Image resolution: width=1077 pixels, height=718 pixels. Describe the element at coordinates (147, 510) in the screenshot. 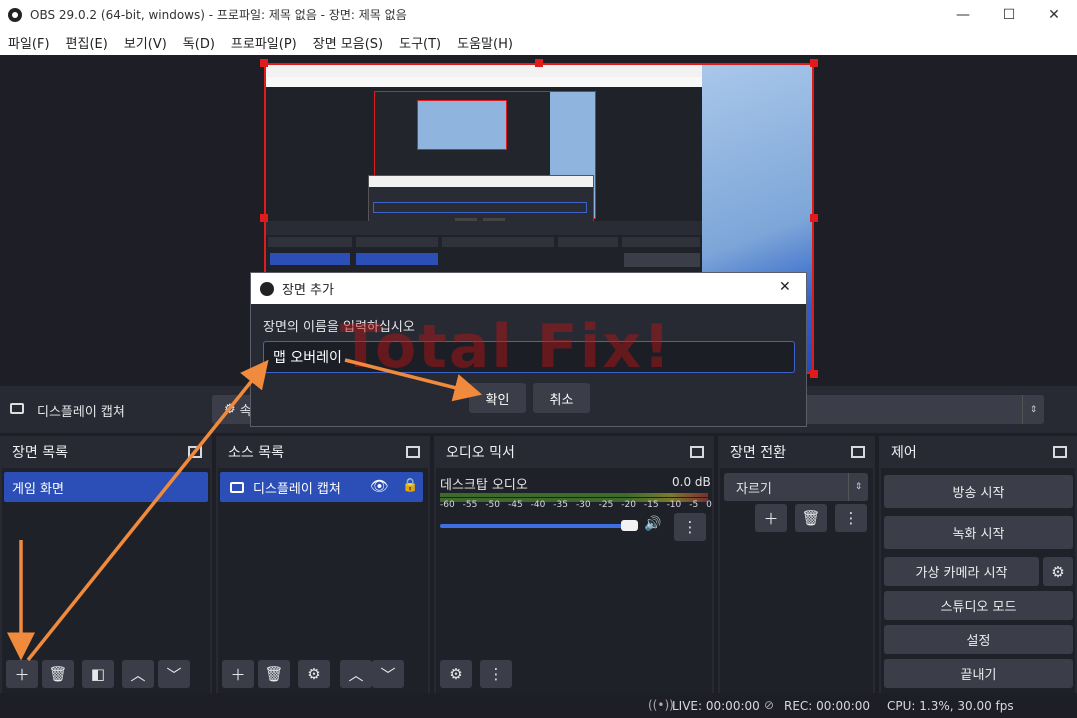

I see `arrow-to-input` at that location.